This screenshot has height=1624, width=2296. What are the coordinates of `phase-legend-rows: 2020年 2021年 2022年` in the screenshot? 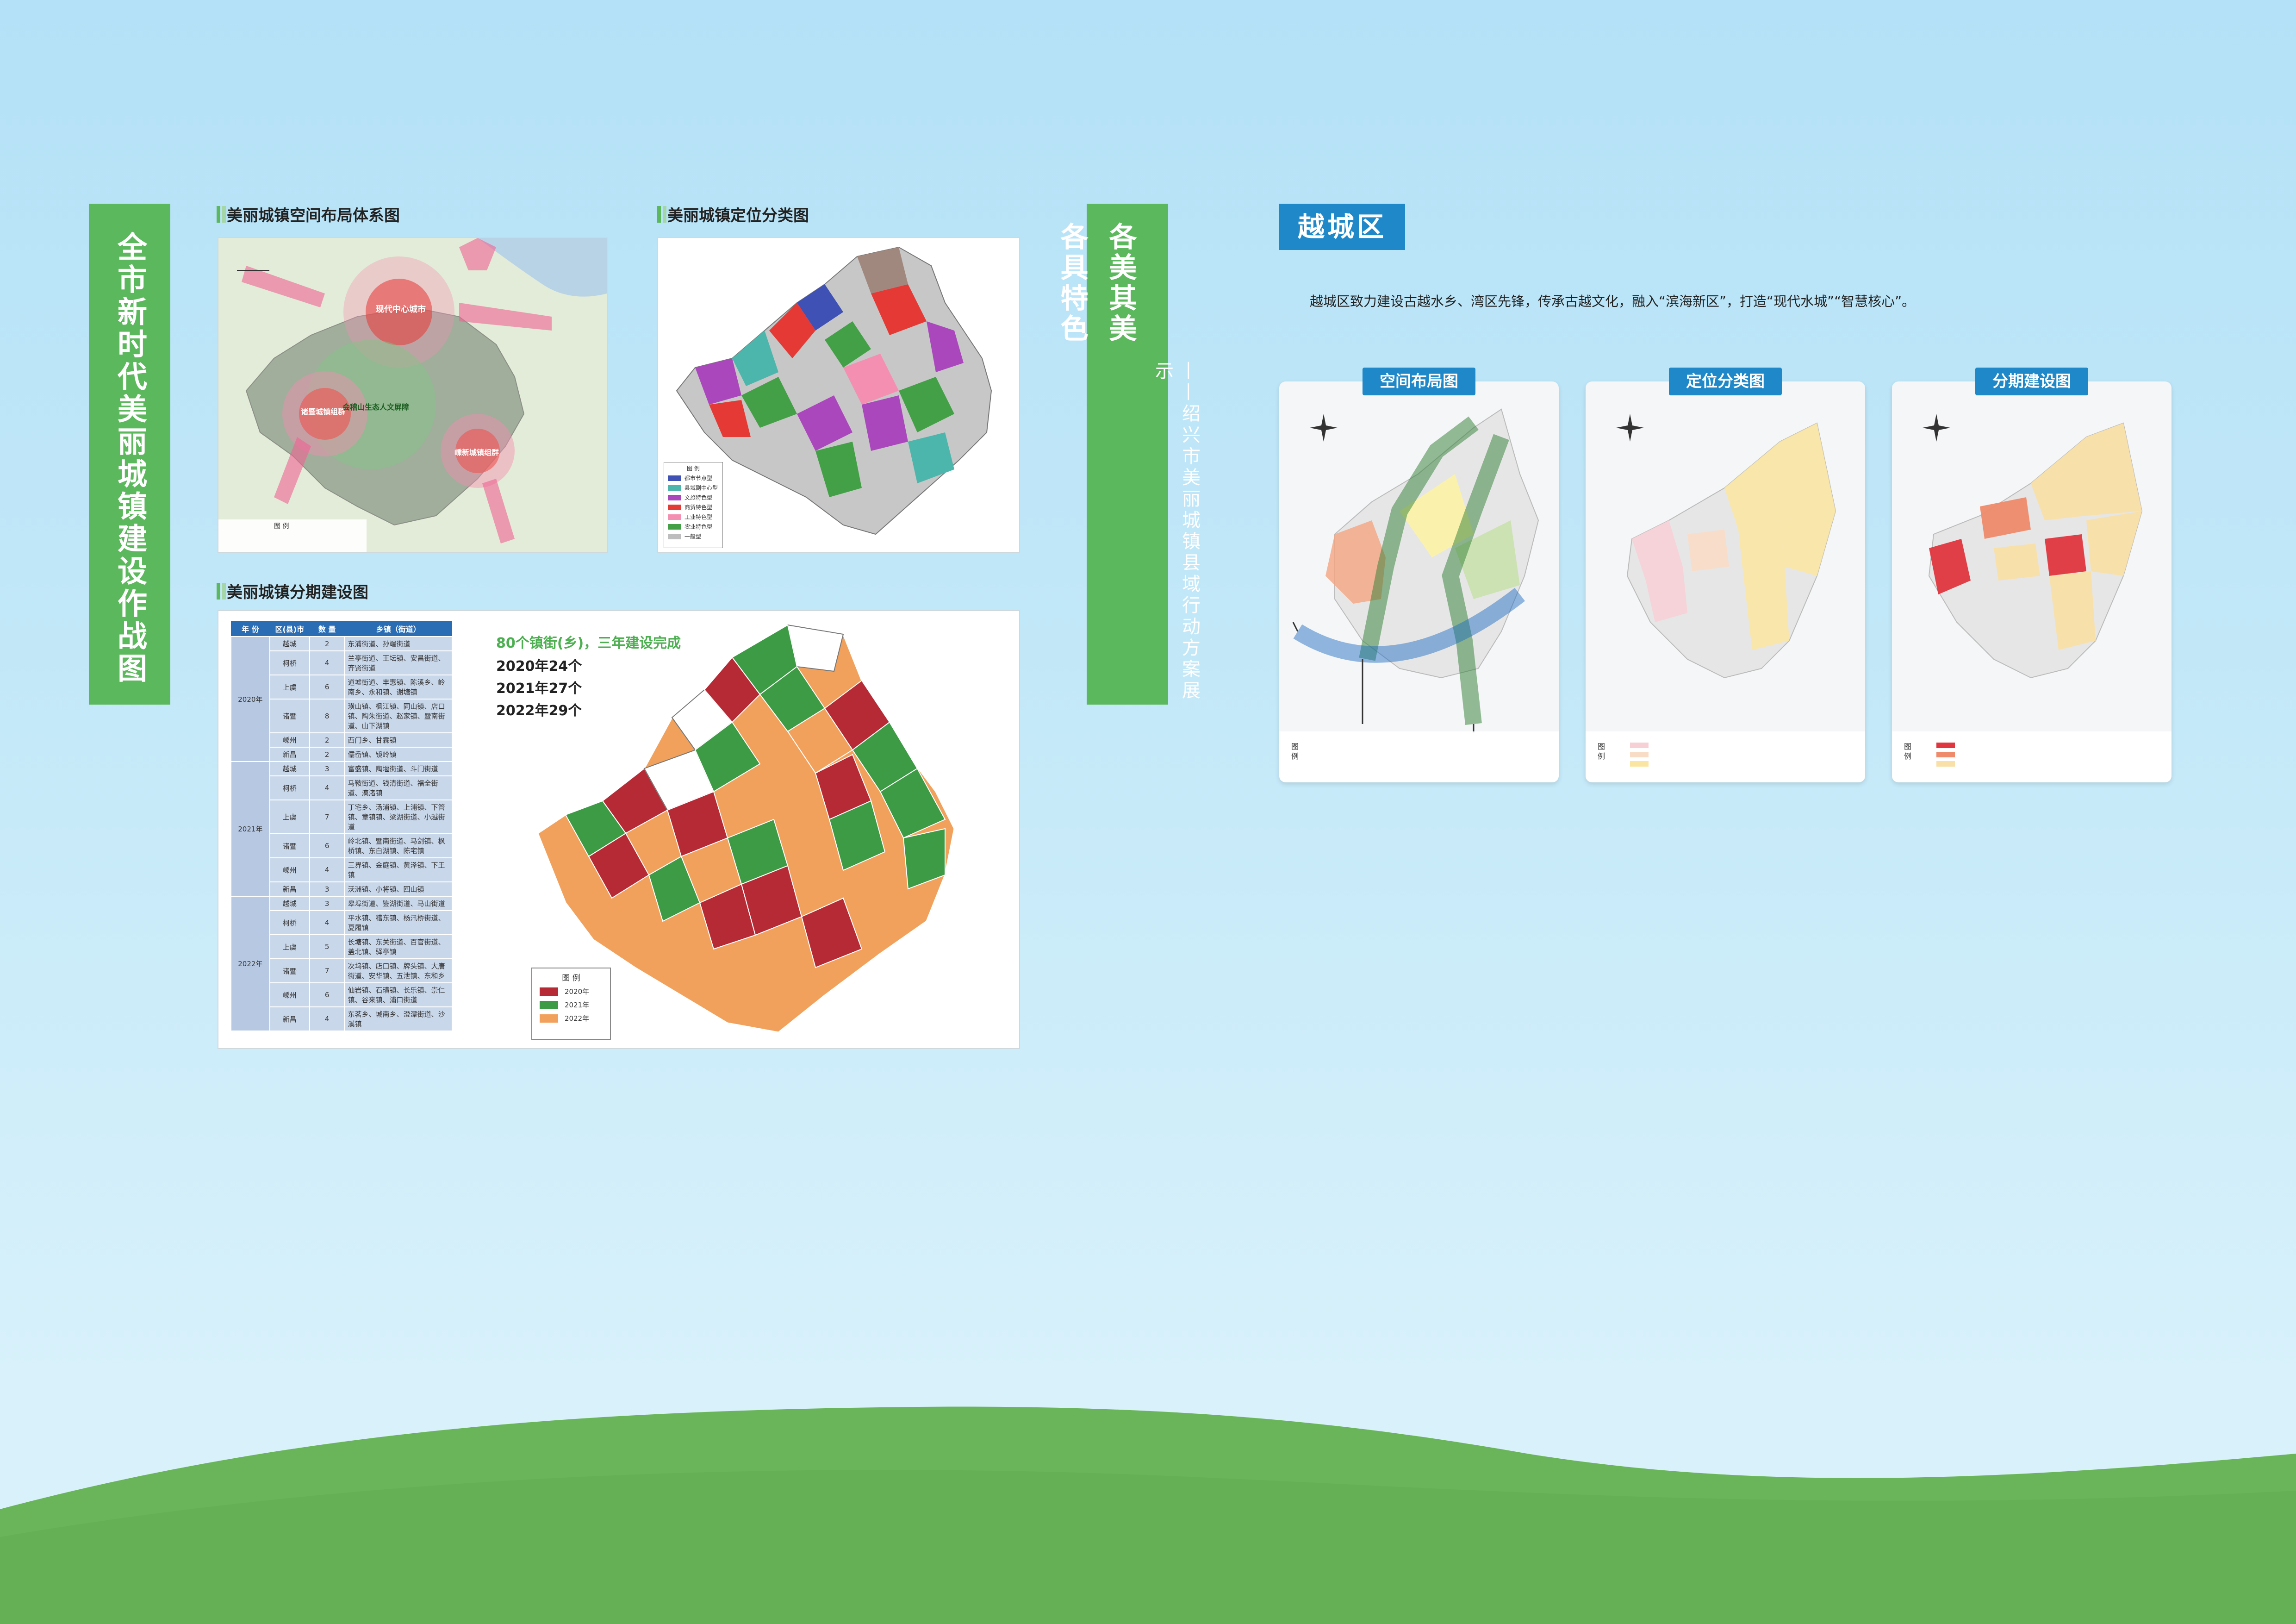 It's located at (571, 1005).